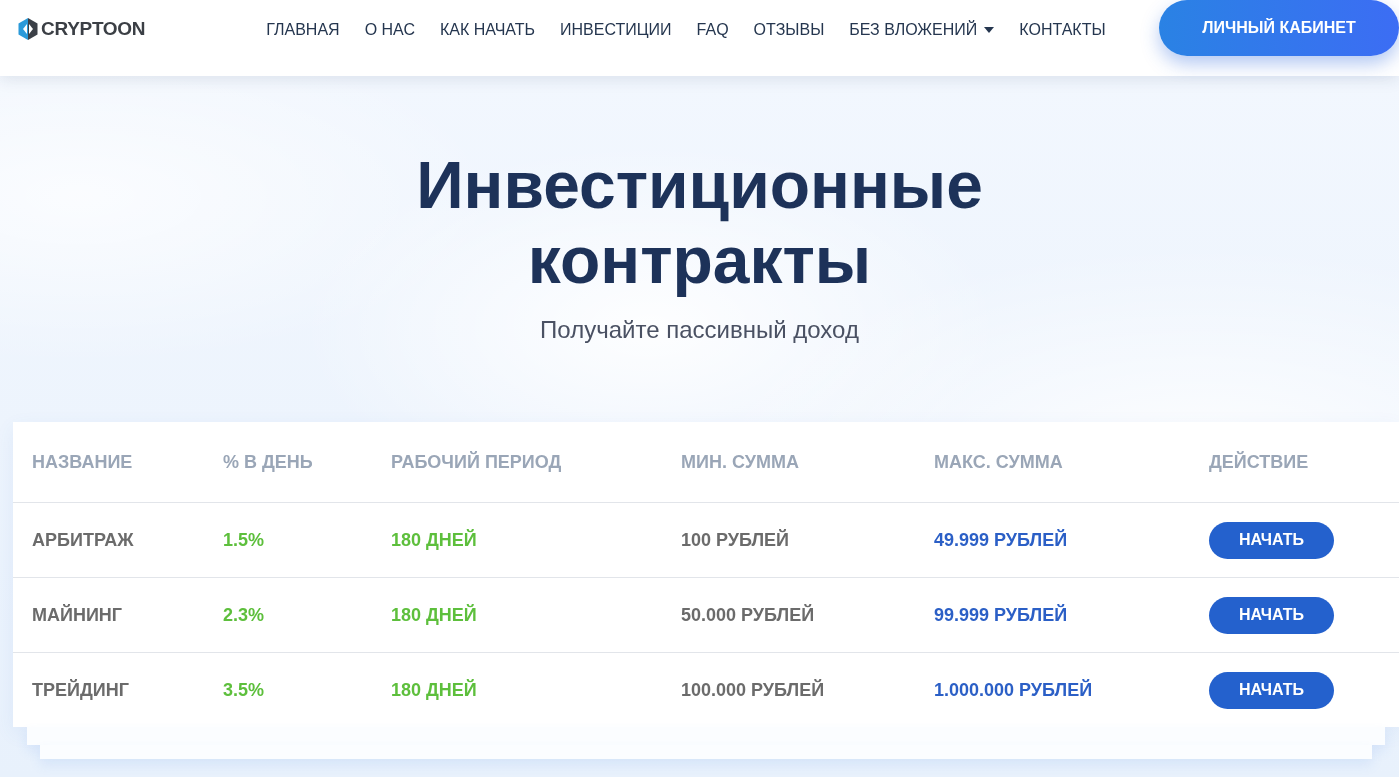 The height and width of the screenshot is (777, 1399). What do you see at coordinates (736, 540) in the screenshot?
I see `table-cell-text: 100 РУБЛЕЙ` at bounding box center [736, 540].